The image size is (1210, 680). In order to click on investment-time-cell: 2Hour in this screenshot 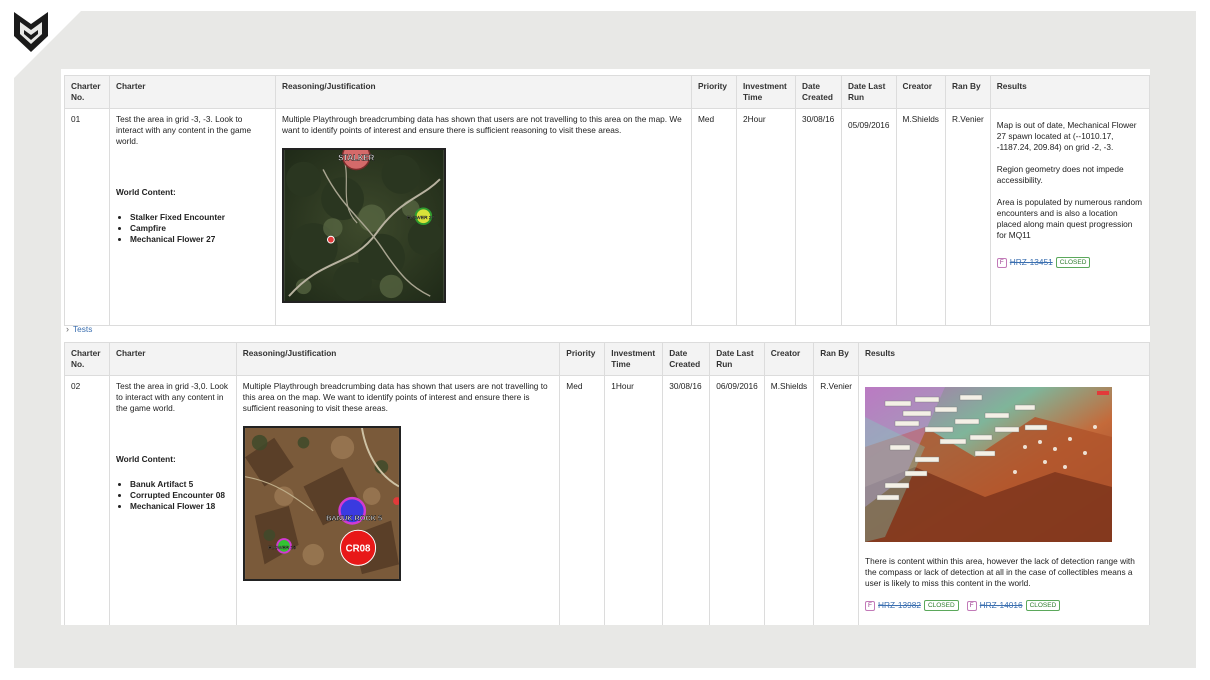, I will do `click(766, 217)`.